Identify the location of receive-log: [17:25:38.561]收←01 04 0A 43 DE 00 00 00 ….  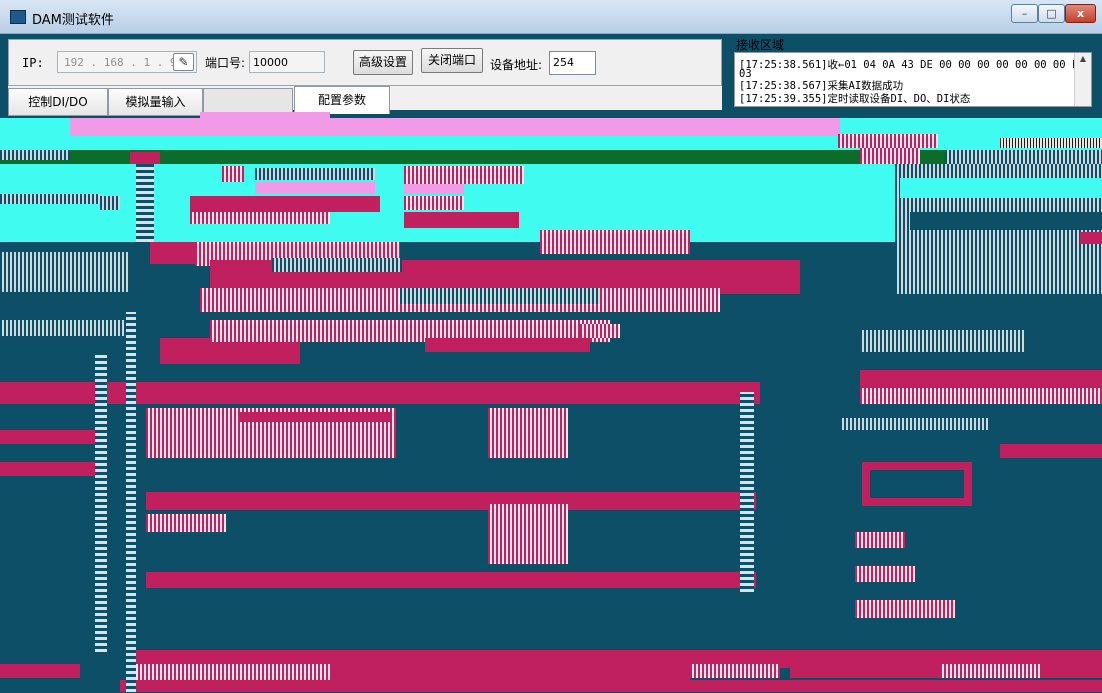
(913, 79).